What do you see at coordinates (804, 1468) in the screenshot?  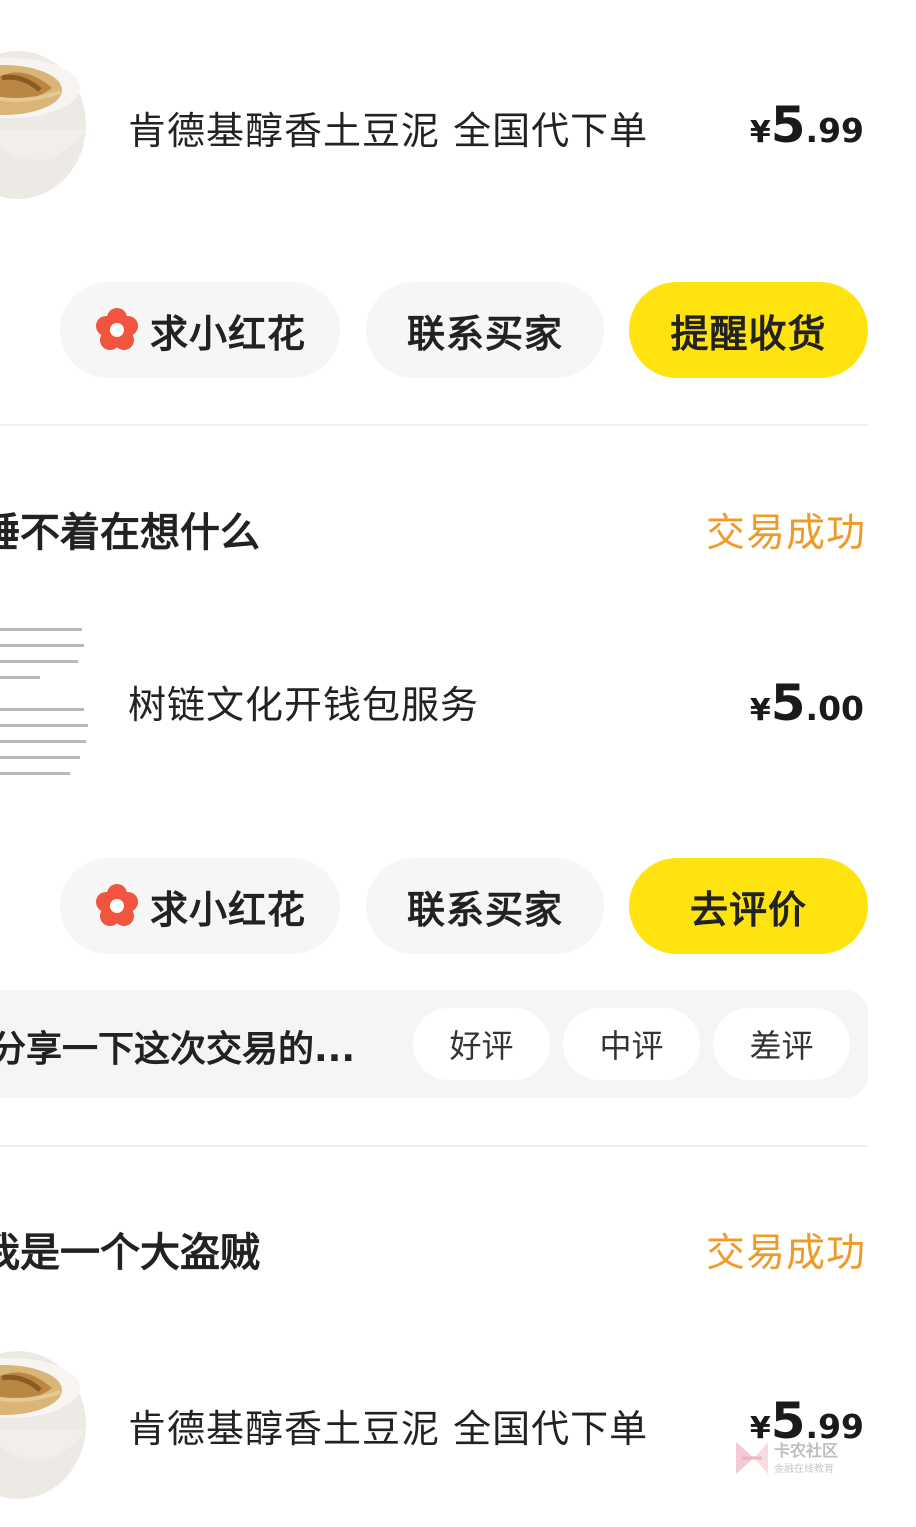 I see `svg-text: 金融在线教育` at bounding box center [804, 1468].